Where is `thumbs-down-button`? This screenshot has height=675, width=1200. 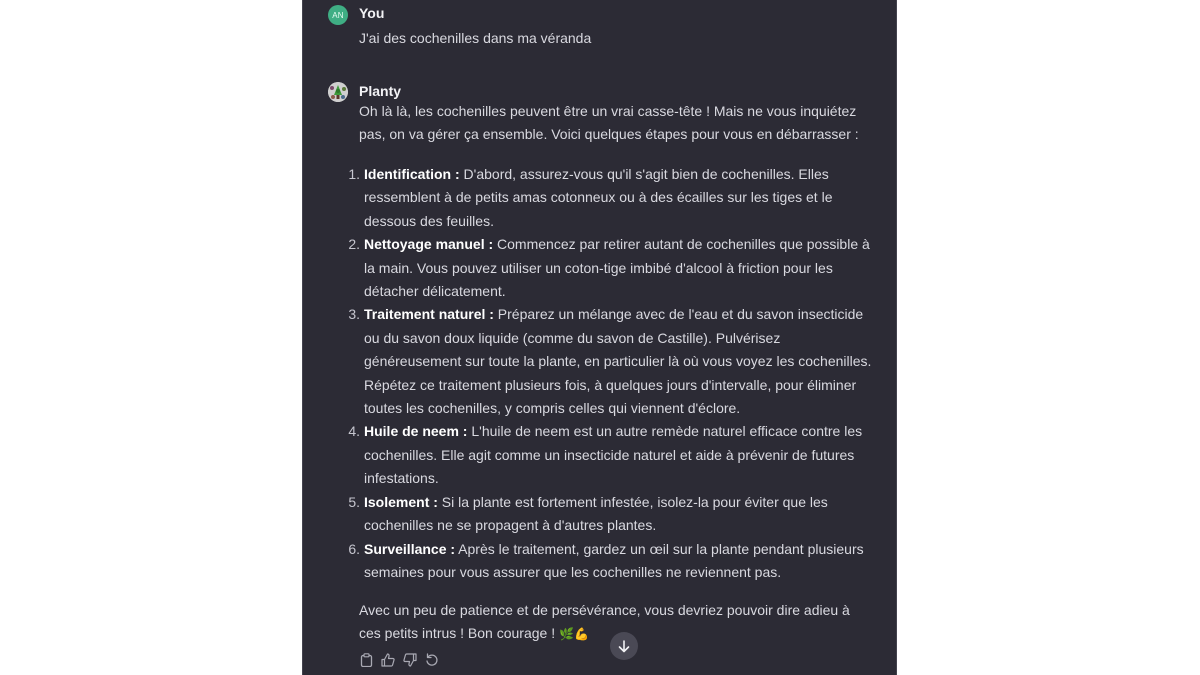
thumbs-down-button is located at coordinates (410, 660).